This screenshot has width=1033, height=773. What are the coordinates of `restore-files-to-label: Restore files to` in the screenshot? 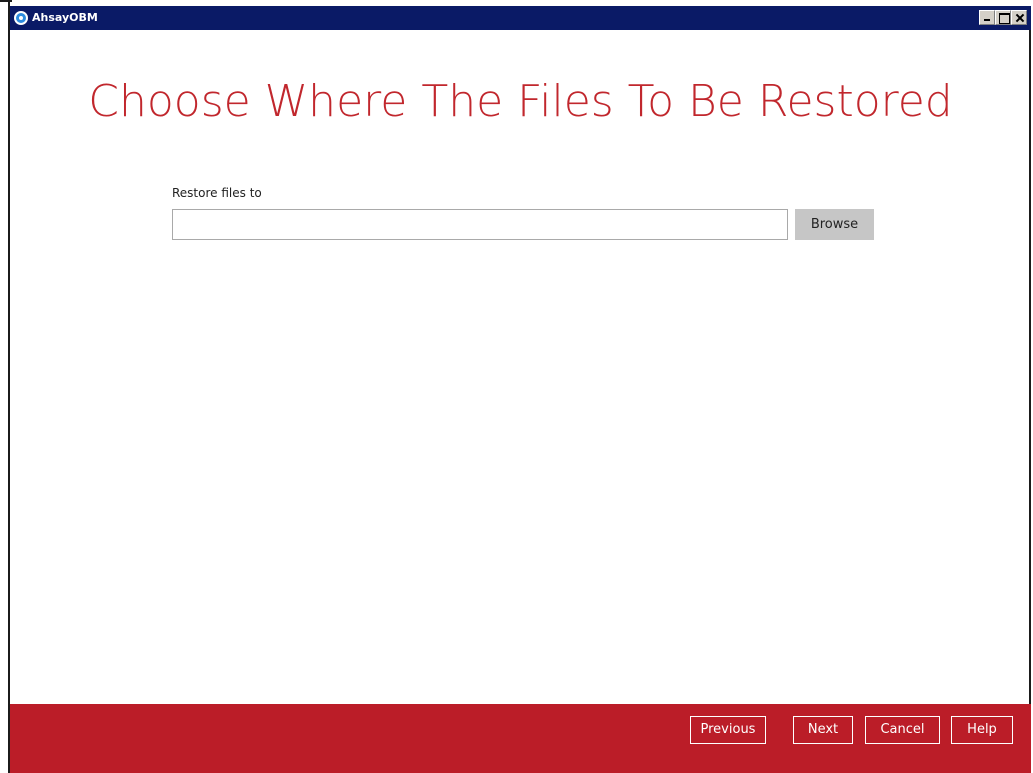 It's located at (217, 193).